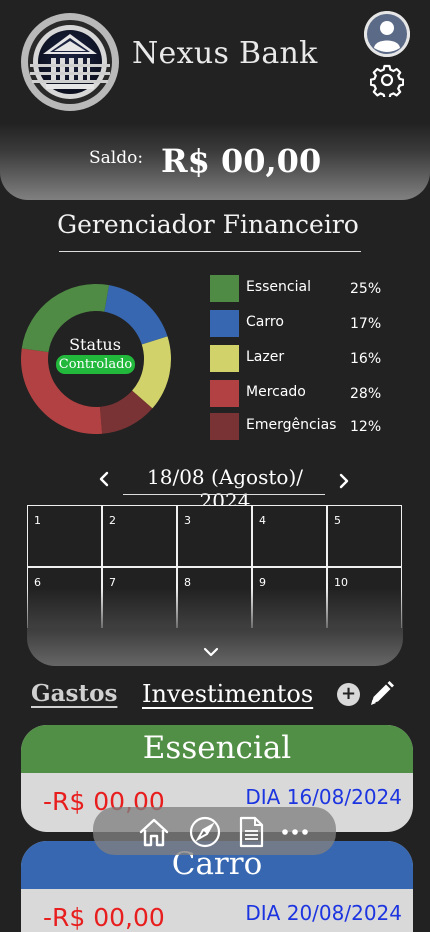  Describe the element at coordinates (262, 520) in the screenshot. I see `calendar-day-number: 4` at that location.